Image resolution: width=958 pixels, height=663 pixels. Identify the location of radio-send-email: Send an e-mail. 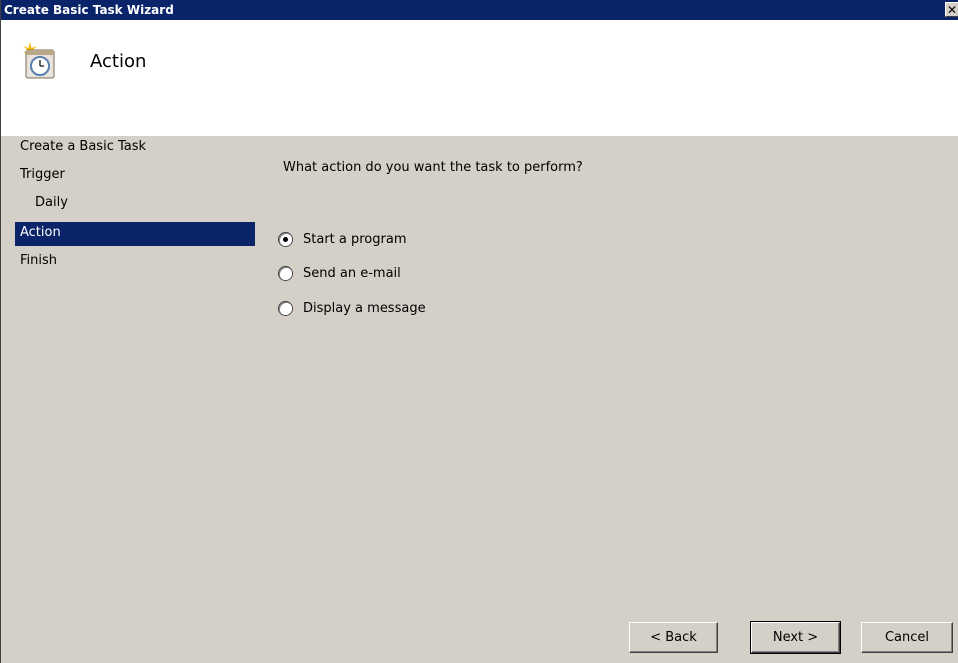
(340, 273).